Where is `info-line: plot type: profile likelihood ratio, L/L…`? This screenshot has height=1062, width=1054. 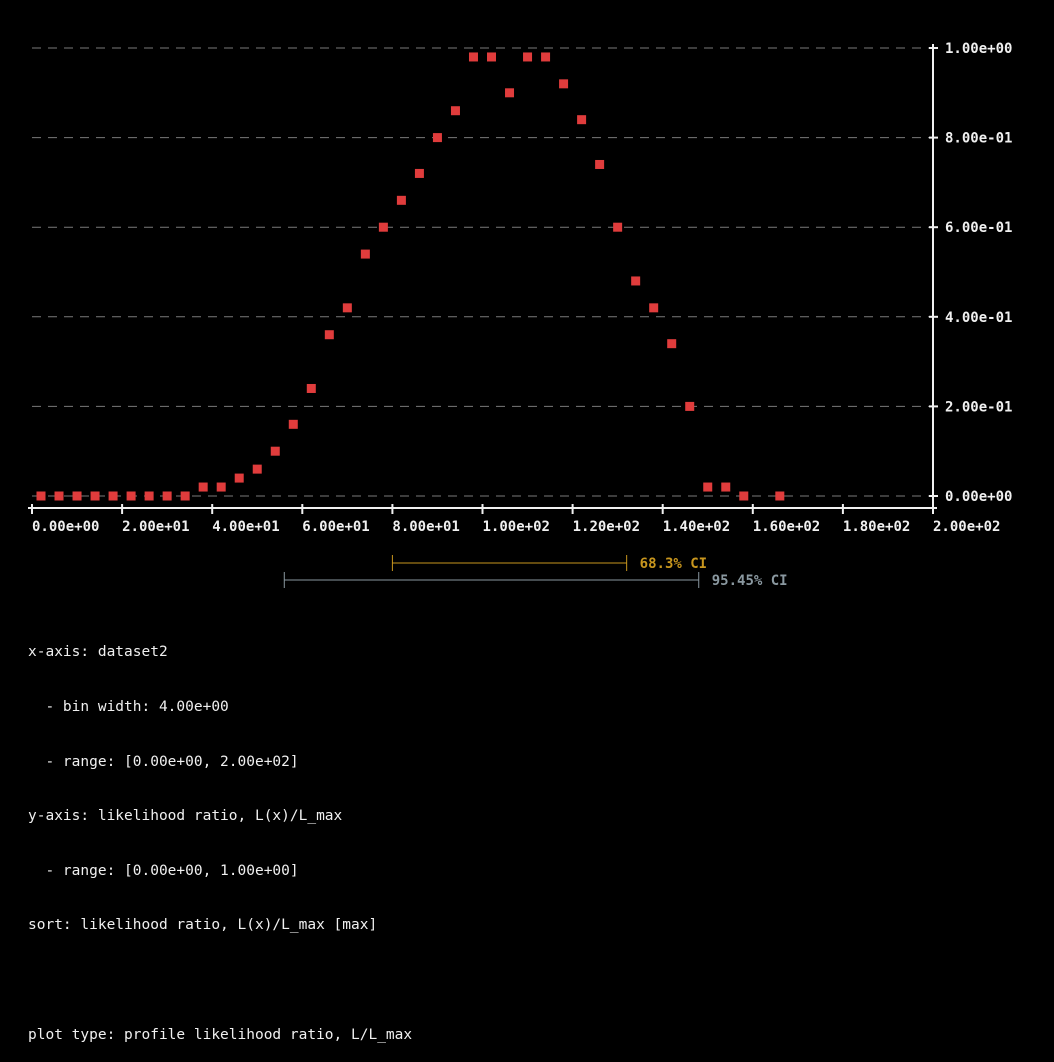 info-line: plot type: profile likelihood ratio, L/L… is located at coordinates (220, 1034).